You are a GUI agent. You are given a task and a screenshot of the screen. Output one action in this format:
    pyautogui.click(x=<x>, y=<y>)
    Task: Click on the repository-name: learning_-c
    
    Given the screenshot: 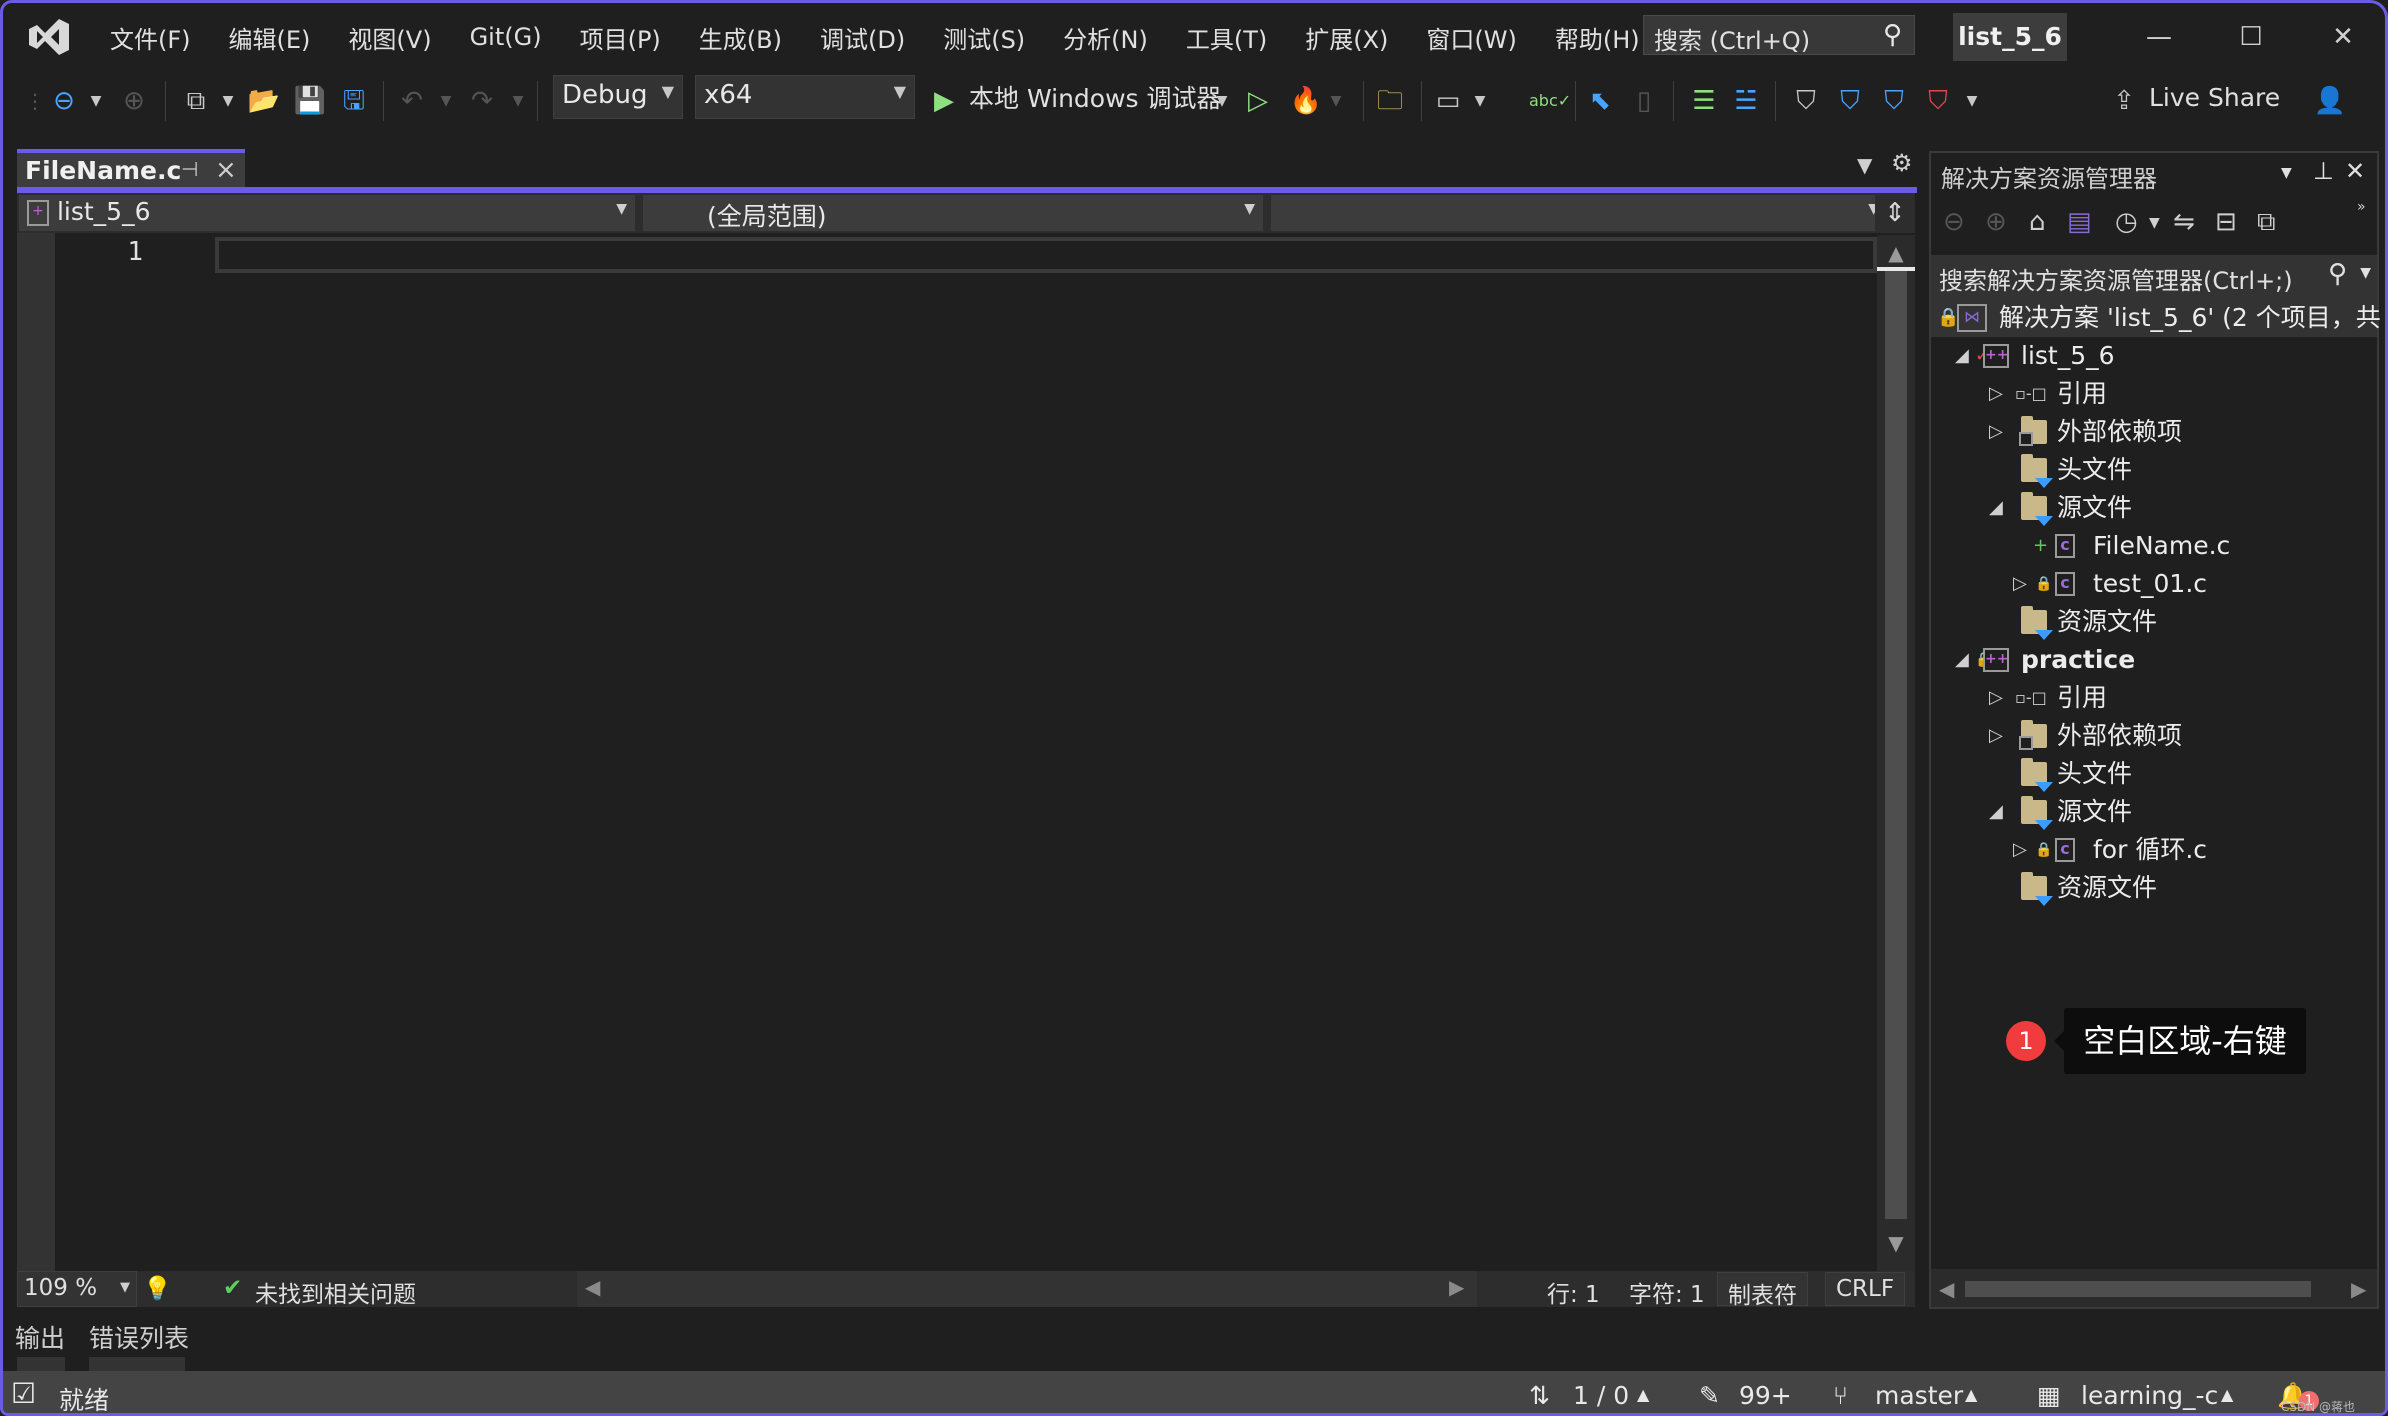 What is the action you would take?
    pyautogui.click(x=2149, y=1395)
    